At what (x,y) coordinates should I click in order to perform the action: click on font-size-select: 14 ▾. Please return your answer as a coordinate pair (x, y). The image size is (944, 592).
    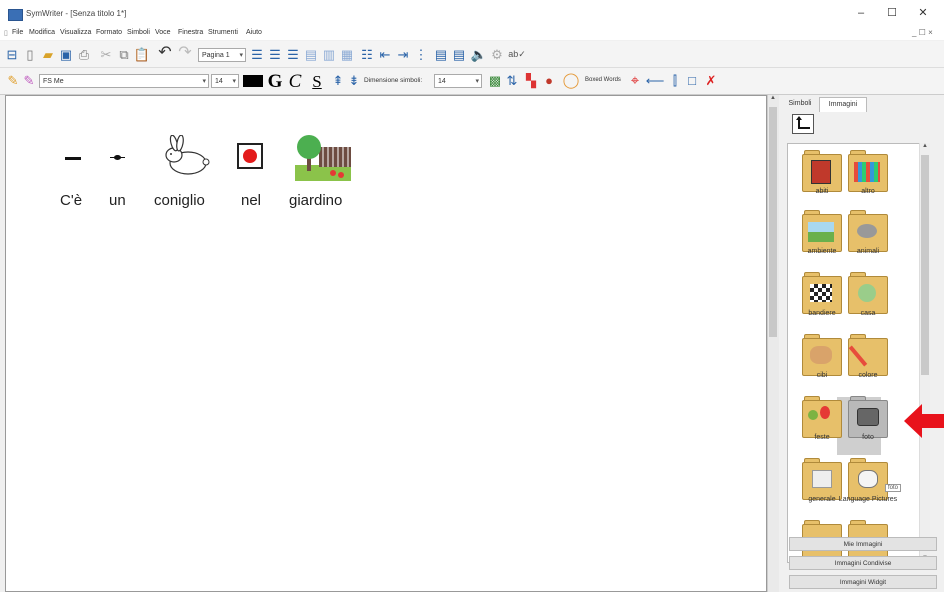
    Looking at the image, I should click on (225, 81).